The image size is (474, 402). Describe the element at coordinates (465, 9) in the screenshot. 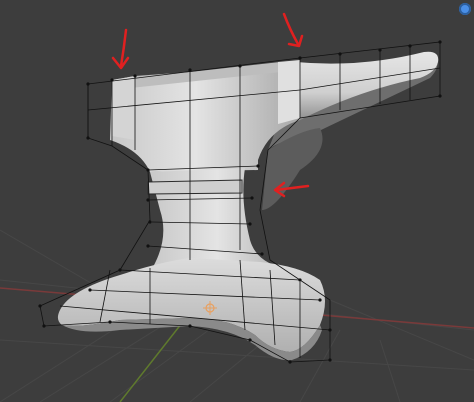

I see `navigation-gizmo-icon` at that location.